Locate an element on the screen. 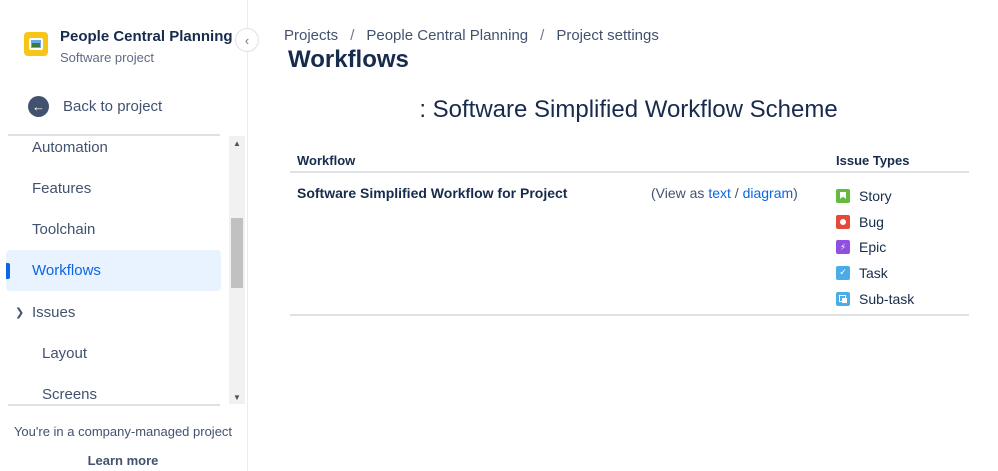  collapse-sidebar-button: ‹ is located at coordinates (247, 40).